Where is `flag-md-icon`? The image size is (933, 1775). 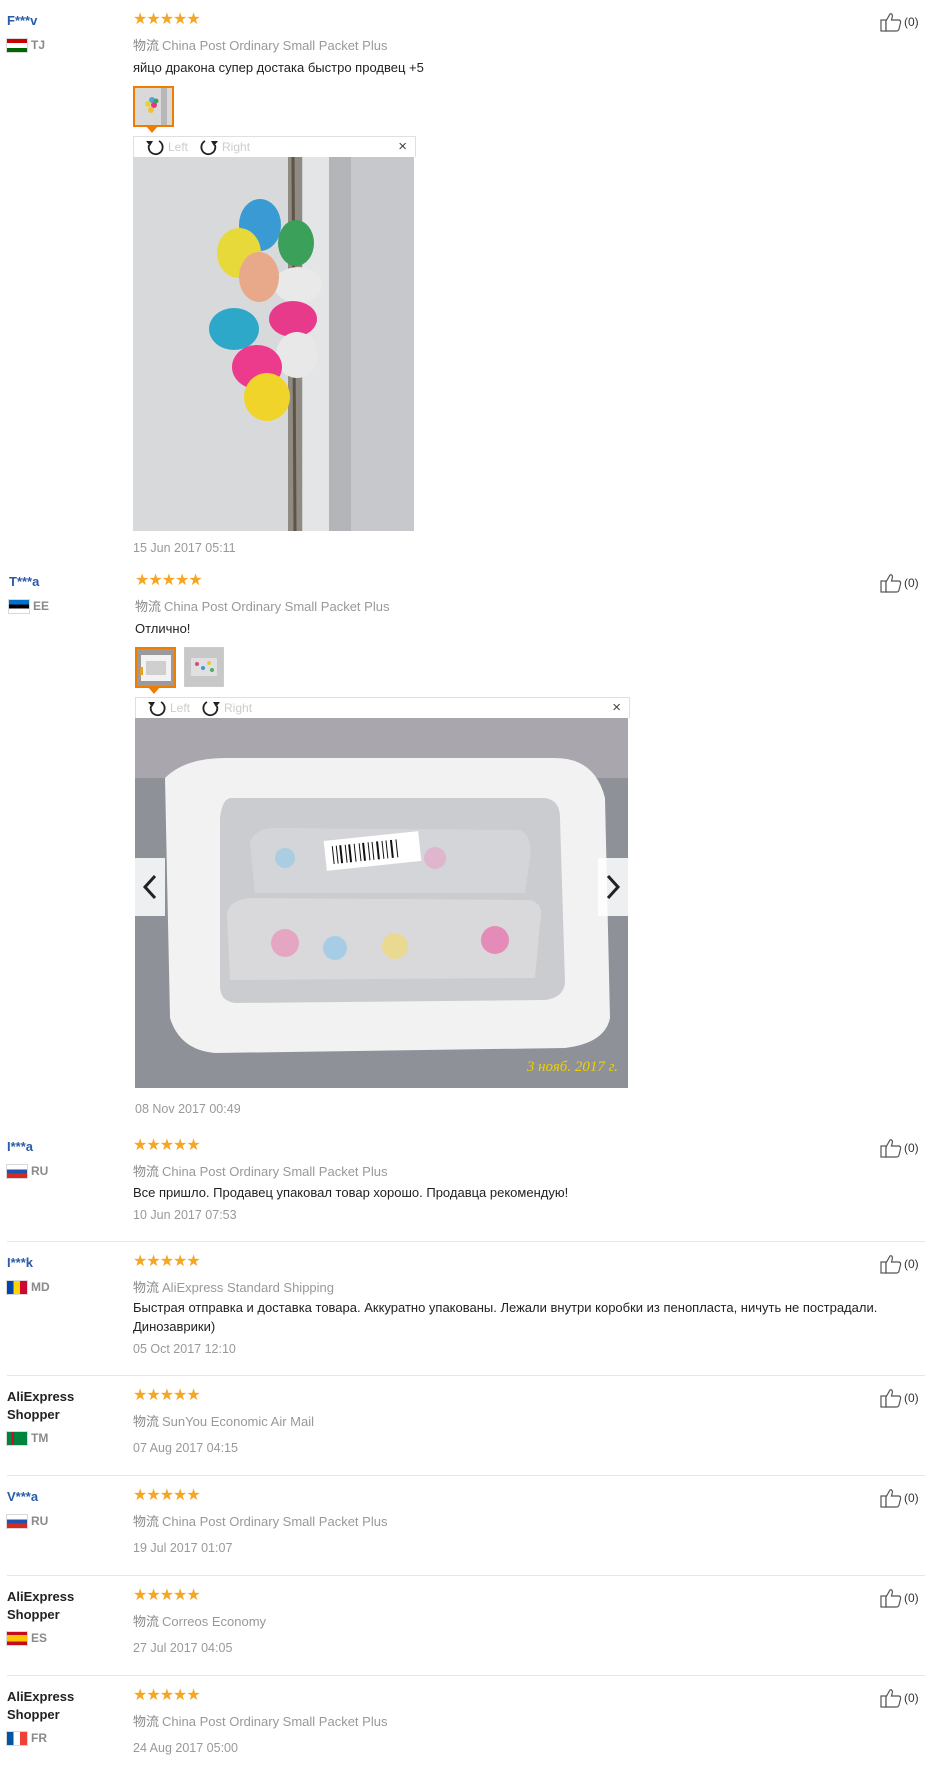
flag-md-icon is located at coordinates (17, 1287).